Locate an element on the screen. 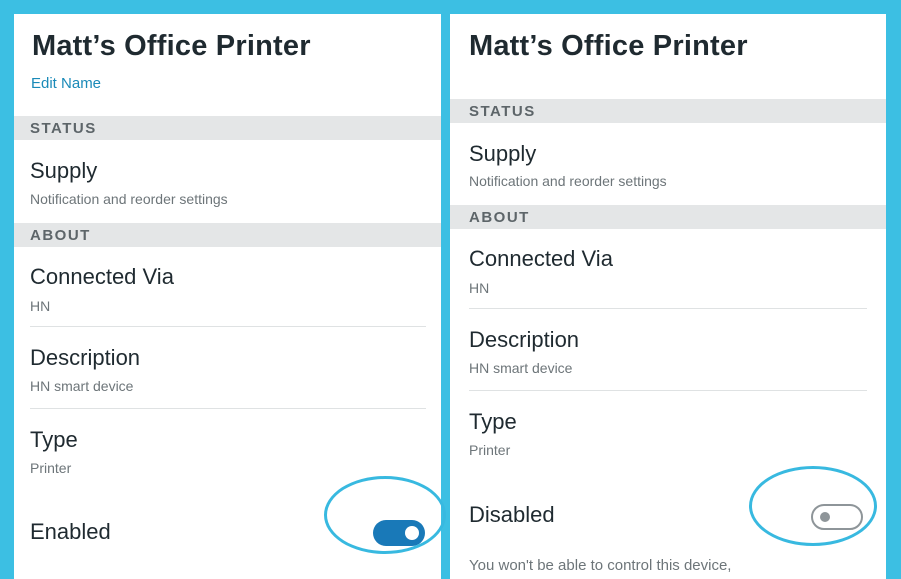 This screenshot has height=579, width=901. enabled-label: Enabled is located at coordinates (70, 531).